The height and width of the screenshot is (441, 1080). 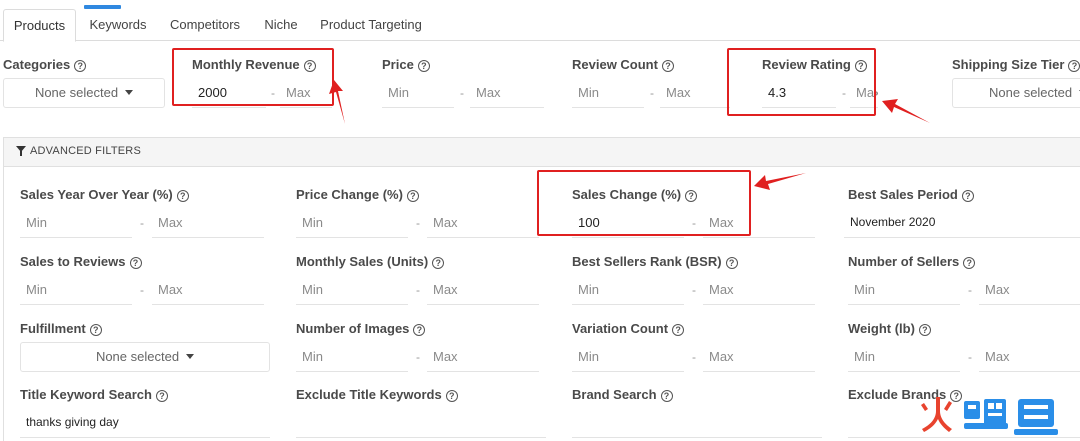 I want to click on categories-value: None selected, so click(x=76, y=92).